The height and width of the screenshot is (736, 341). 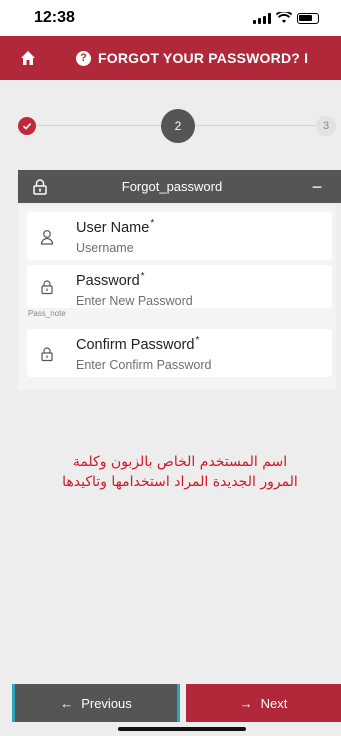 What do you see at coordinates (106, 703) in the screenshot?
I see `previous-label: Previous` at bounding box center [106, 703].